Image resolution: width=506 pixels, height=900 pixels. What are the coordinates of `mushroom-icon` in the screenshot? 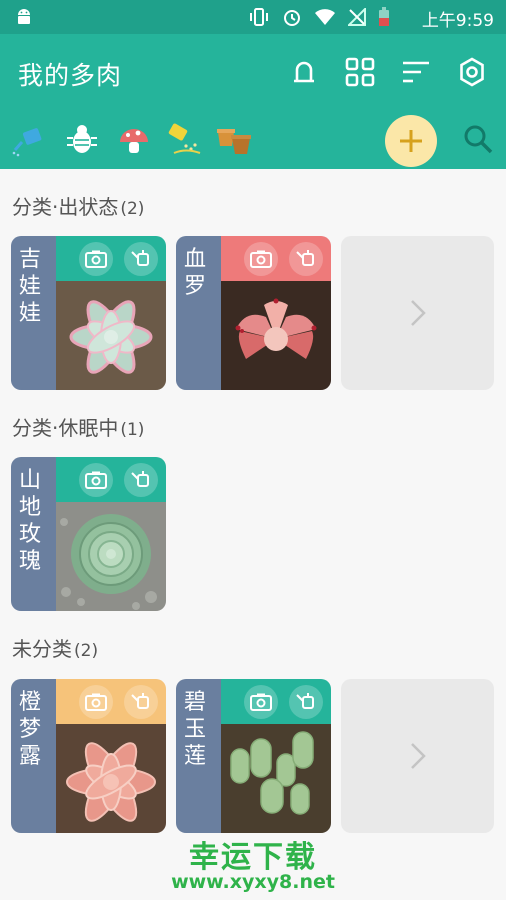 It's located at (134, 140).